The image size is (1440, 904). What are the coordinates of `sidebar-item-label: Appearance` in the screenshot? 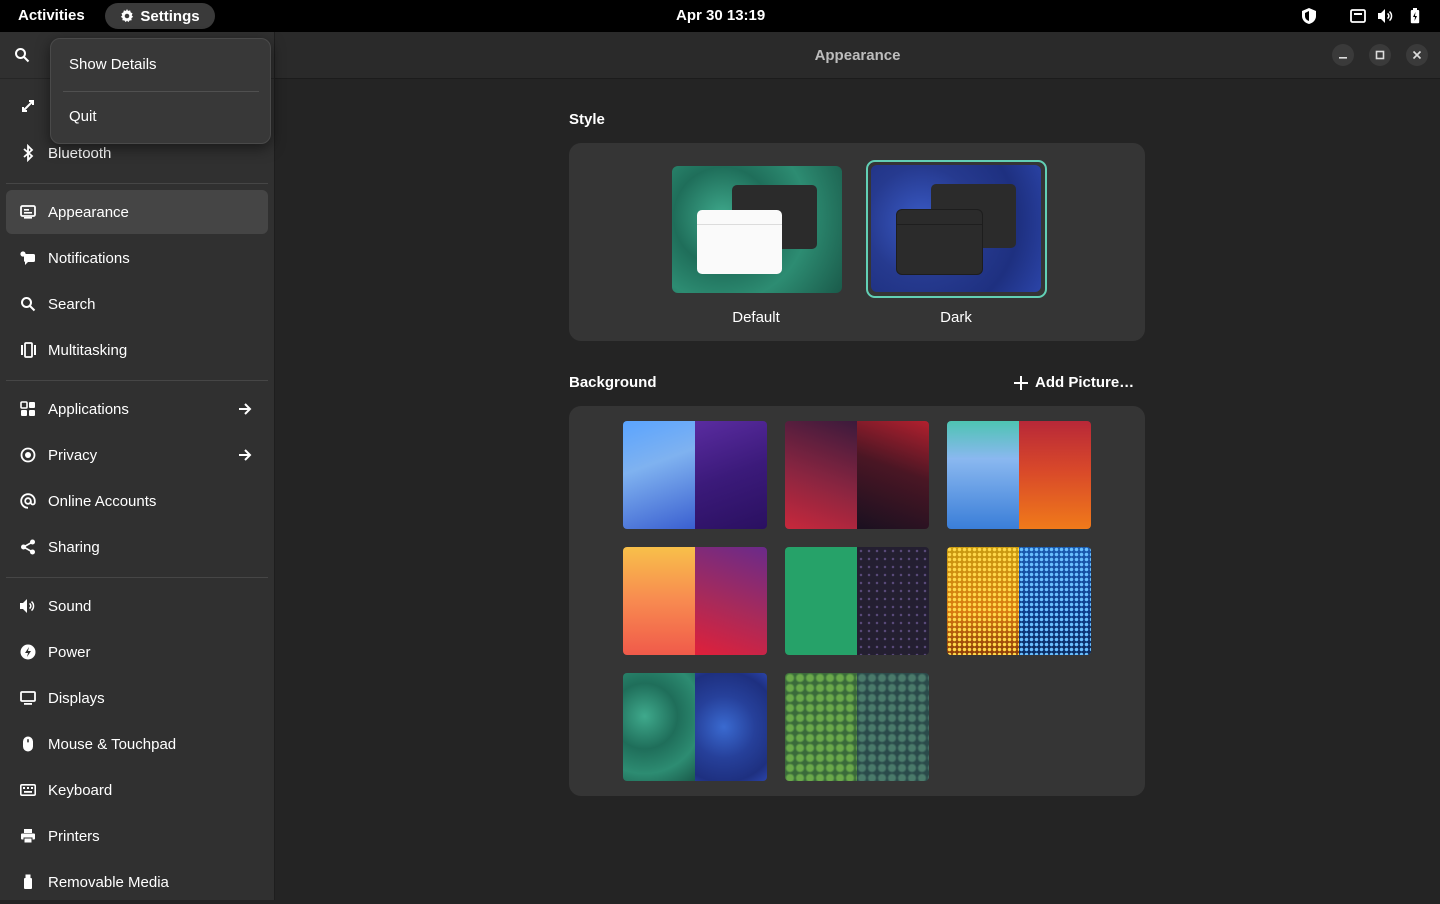 It's located at (88, 212).